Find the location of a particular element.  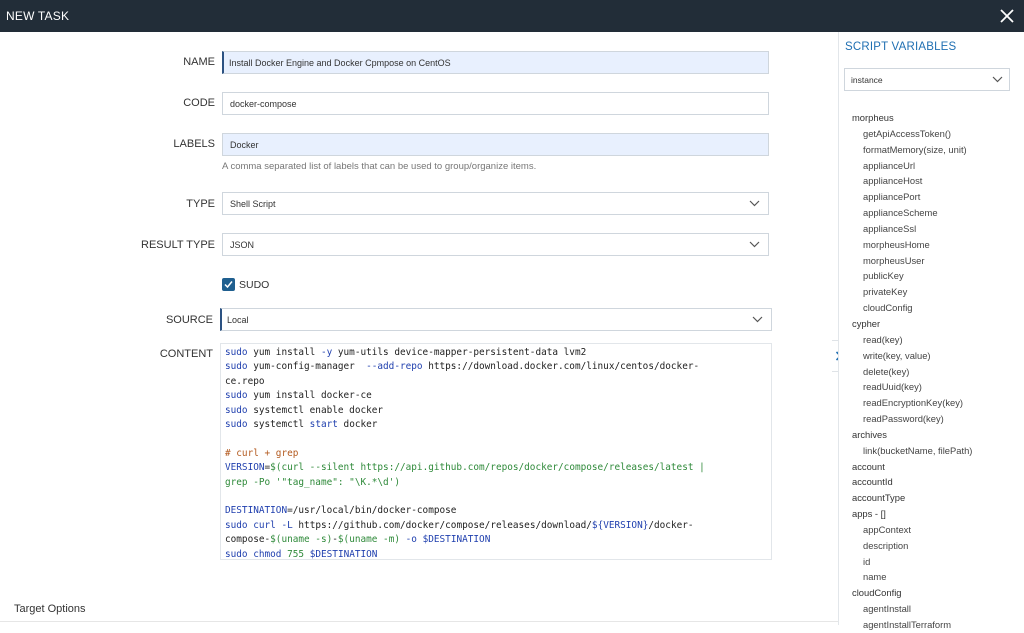

variable-item: formatMemory(size, unit) is located at coordinates (912, 150).